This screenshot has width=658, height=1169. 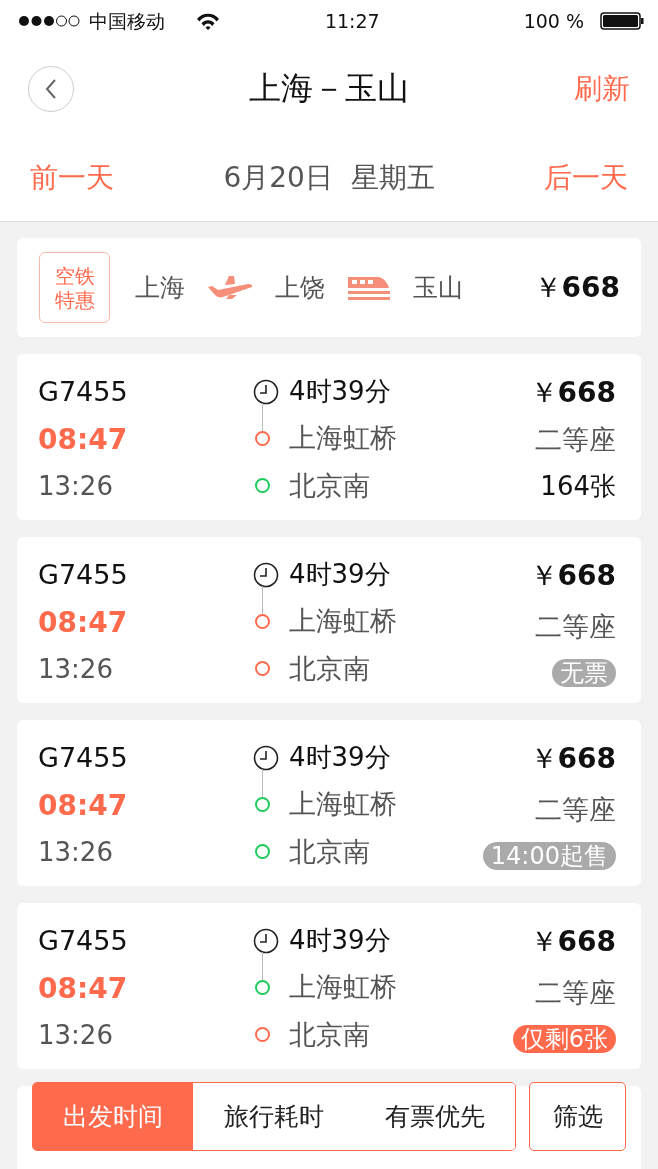 What do you see at coordinates (49, 21) in the screenshot?
I see `signal-icon` at bounding box center [49, 21].